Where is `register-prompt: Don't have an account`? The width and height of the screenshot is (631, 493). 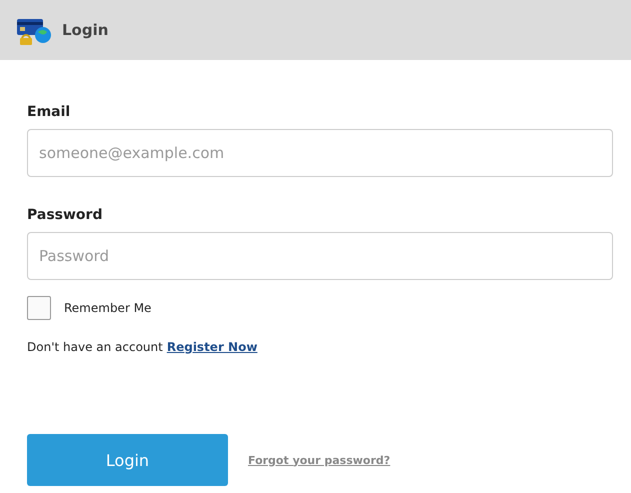 register-prompt: Don't have an account is located at coordinates (95, 347).